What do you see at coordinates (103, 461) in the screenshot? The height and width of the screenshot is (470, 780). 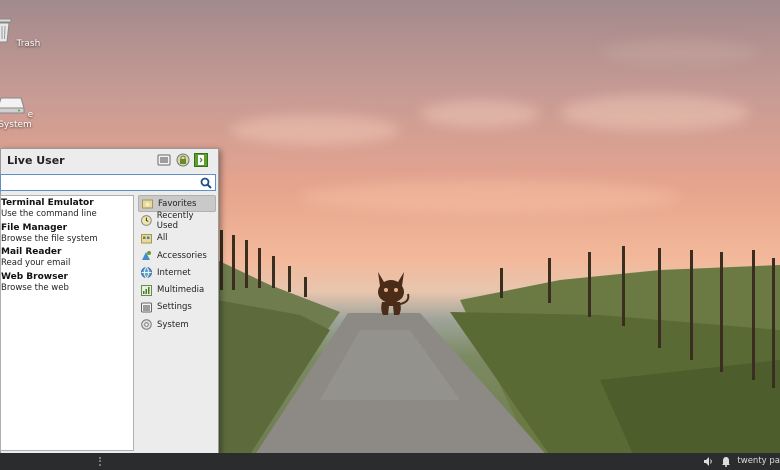 I see `panel-separator-handle` at bounding box center [103, 461].